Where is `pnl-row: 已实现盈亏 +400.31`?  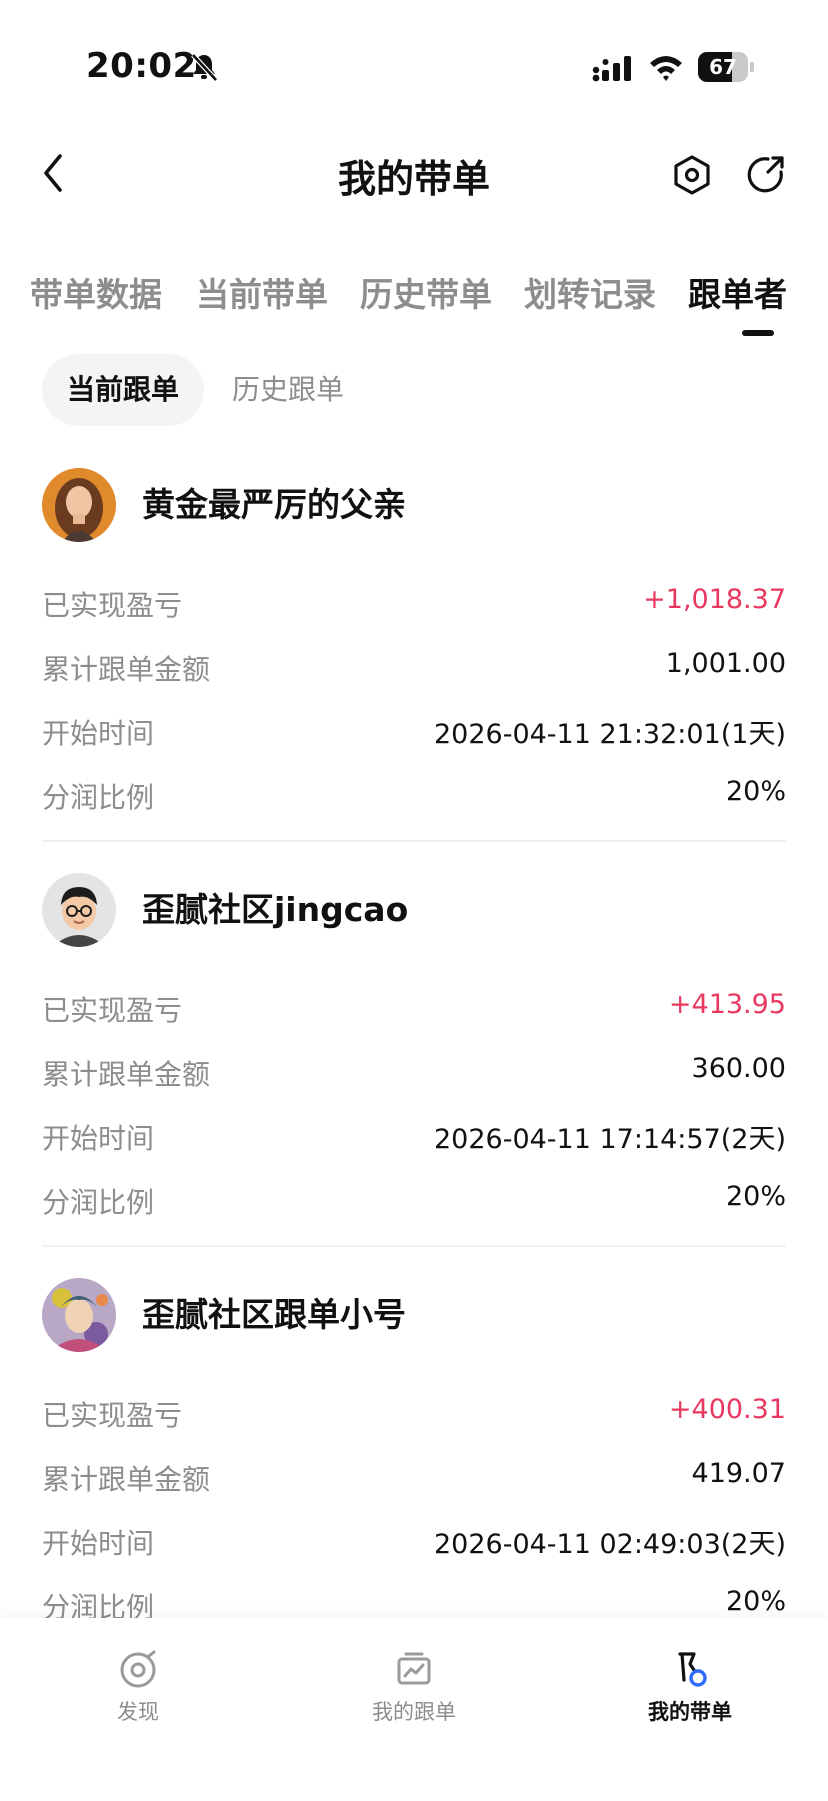
pnl-row: 已实现盈亏 +400.31 is located at coordinates (414, 1411).